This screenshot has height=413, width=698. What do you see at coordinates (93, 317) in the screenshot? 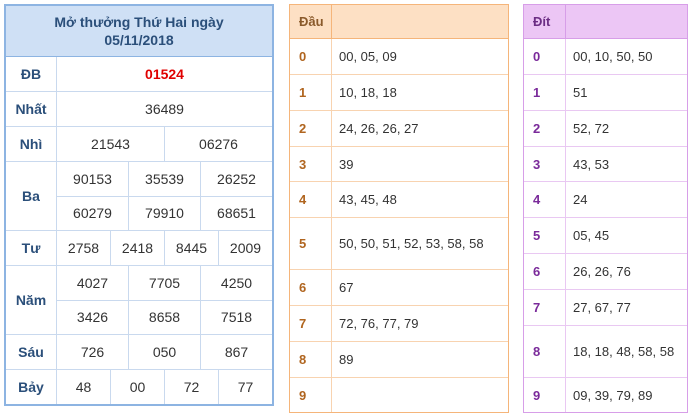
I see `prize-number: 3426` at bounding box center [93, 317].